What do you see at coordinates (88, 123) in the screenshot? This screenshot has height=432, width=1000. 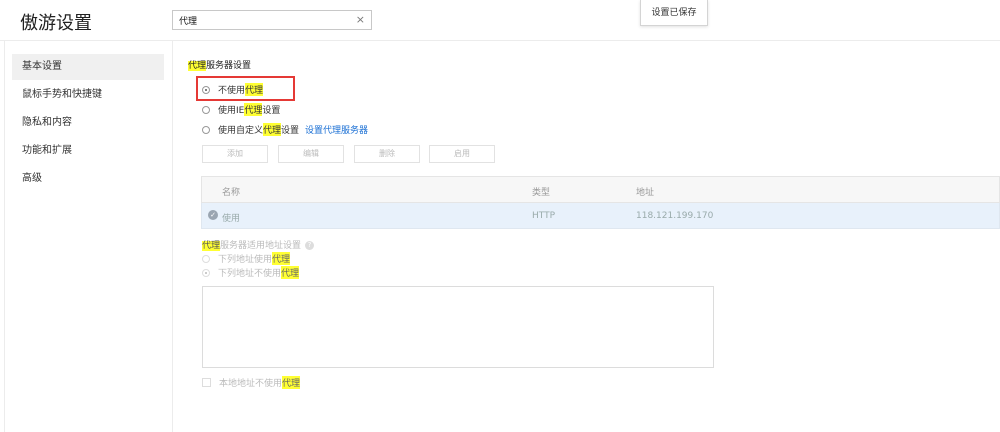 I see `sidebar-item-privacy: 隐私和内容` at bounding box center [88, 123].